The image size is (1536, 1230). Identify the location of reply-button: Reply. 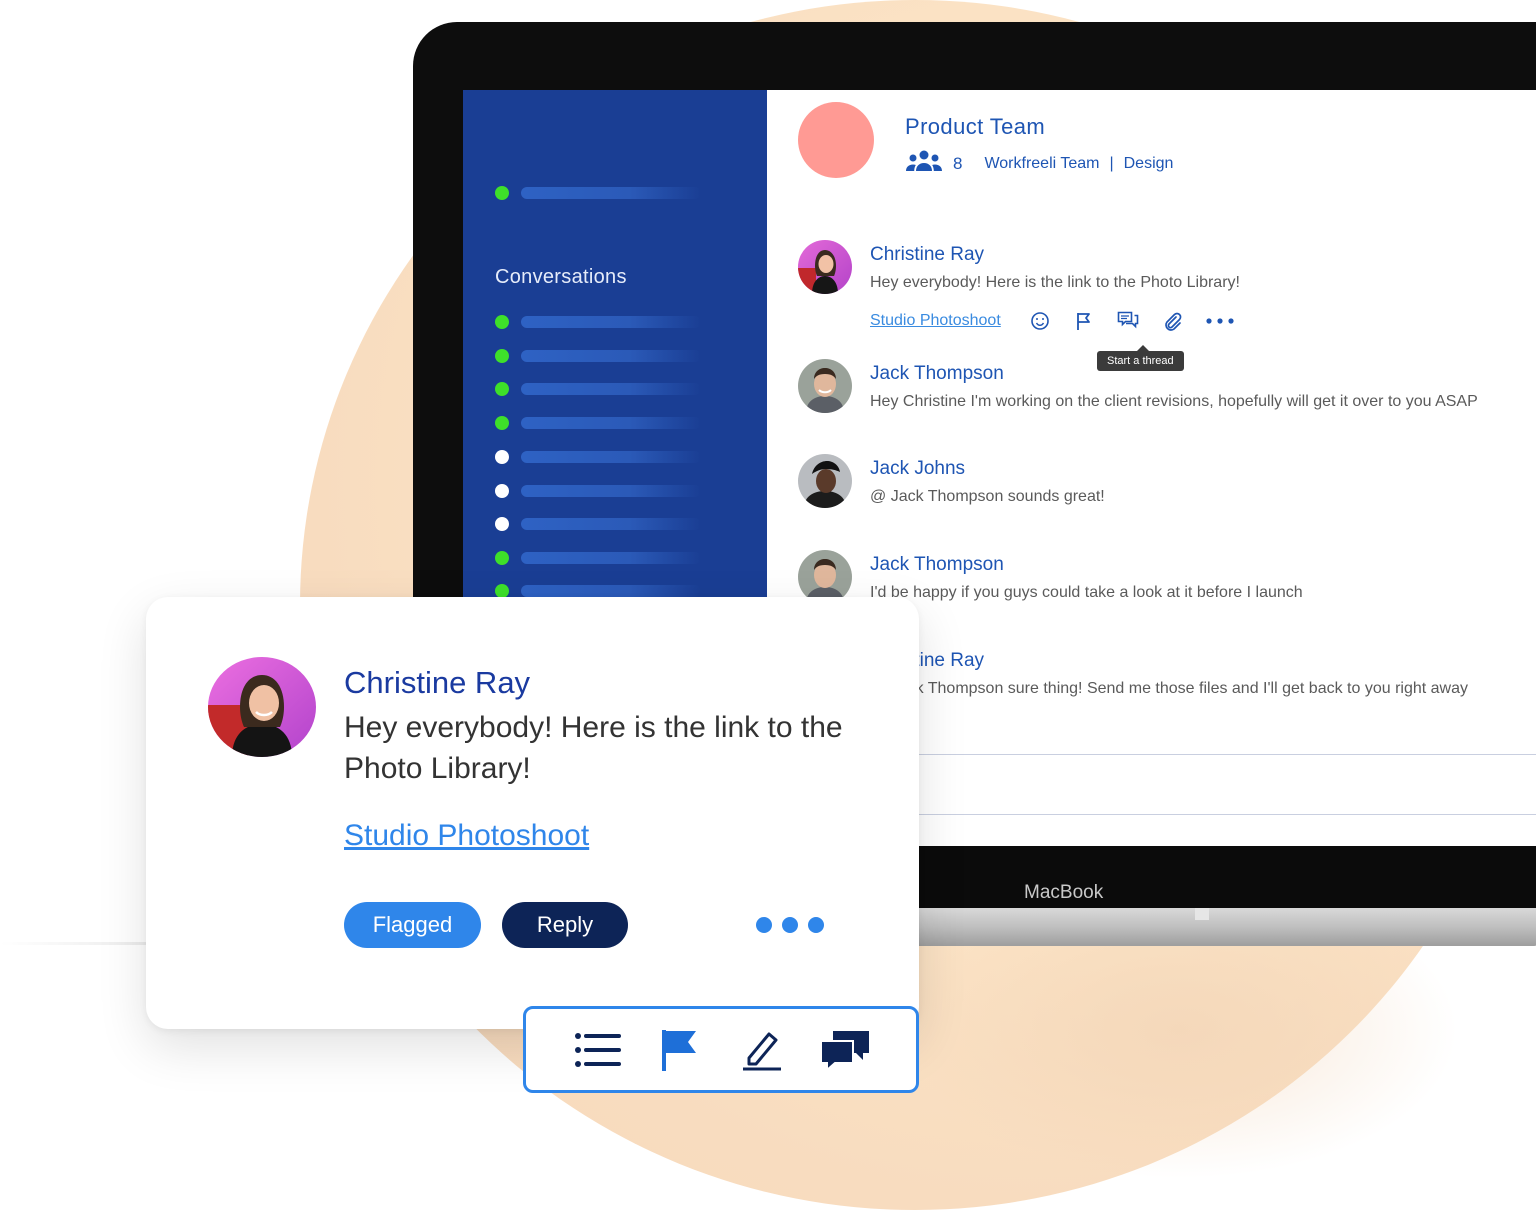
(565, 925).